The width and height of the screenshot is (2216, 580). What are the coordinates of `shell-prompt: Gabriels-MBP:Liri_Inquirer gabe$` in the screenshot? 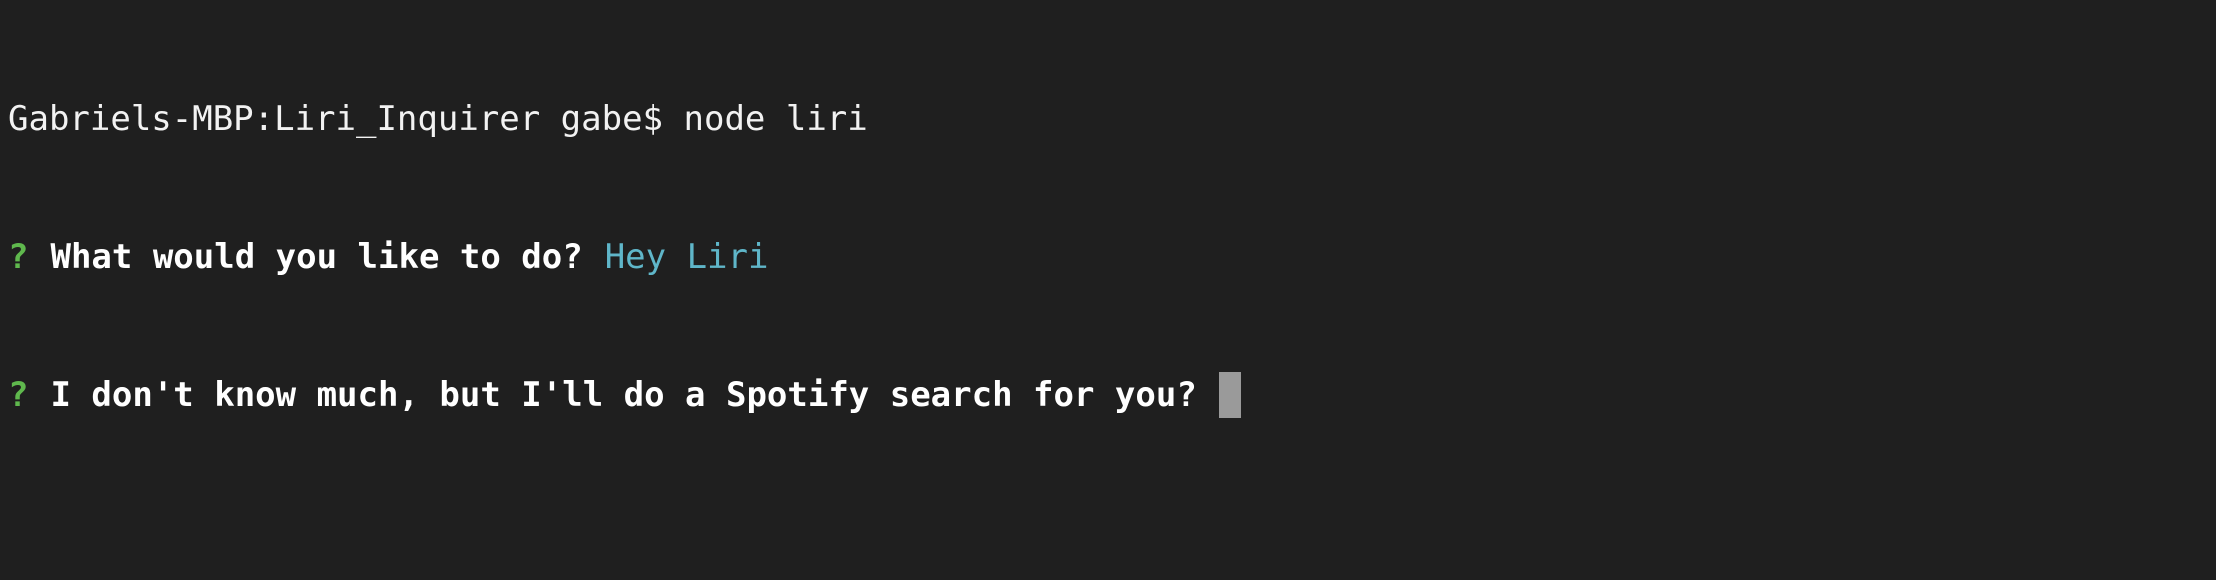 It's located at (346, 119).